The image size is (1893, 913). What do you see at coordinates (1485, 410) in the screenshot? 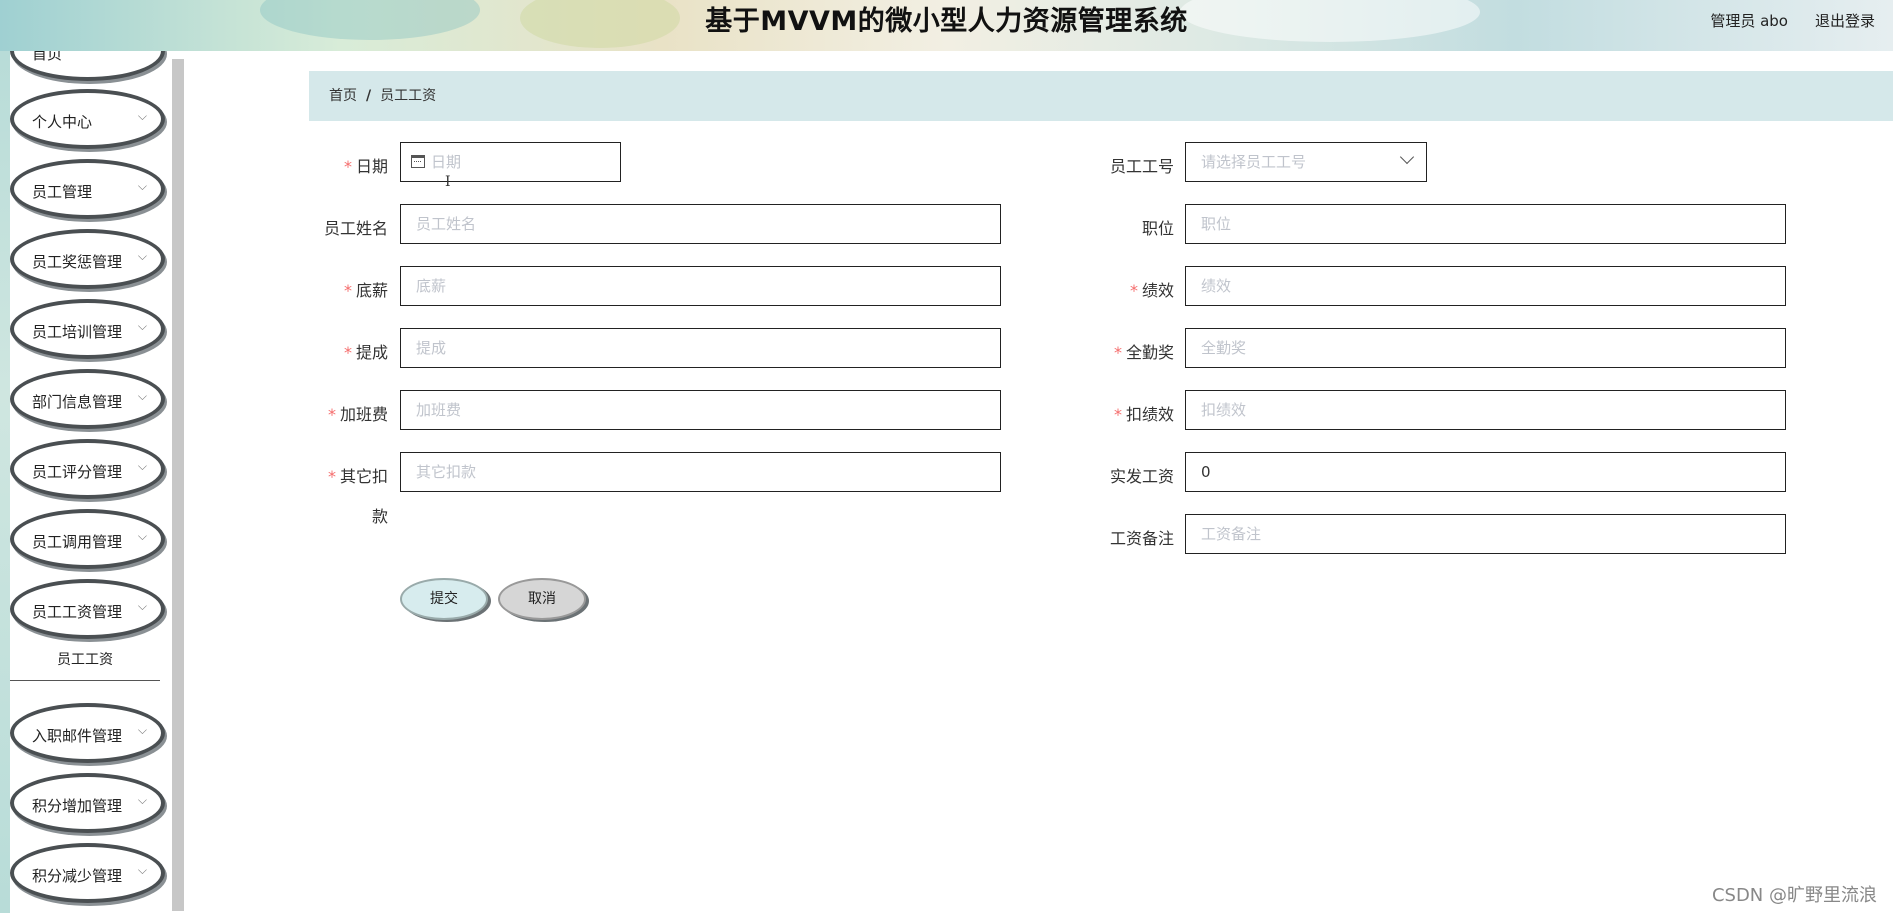
I see `performance-deduction-input: 扣绩效` at bounding box center [1485, 410].